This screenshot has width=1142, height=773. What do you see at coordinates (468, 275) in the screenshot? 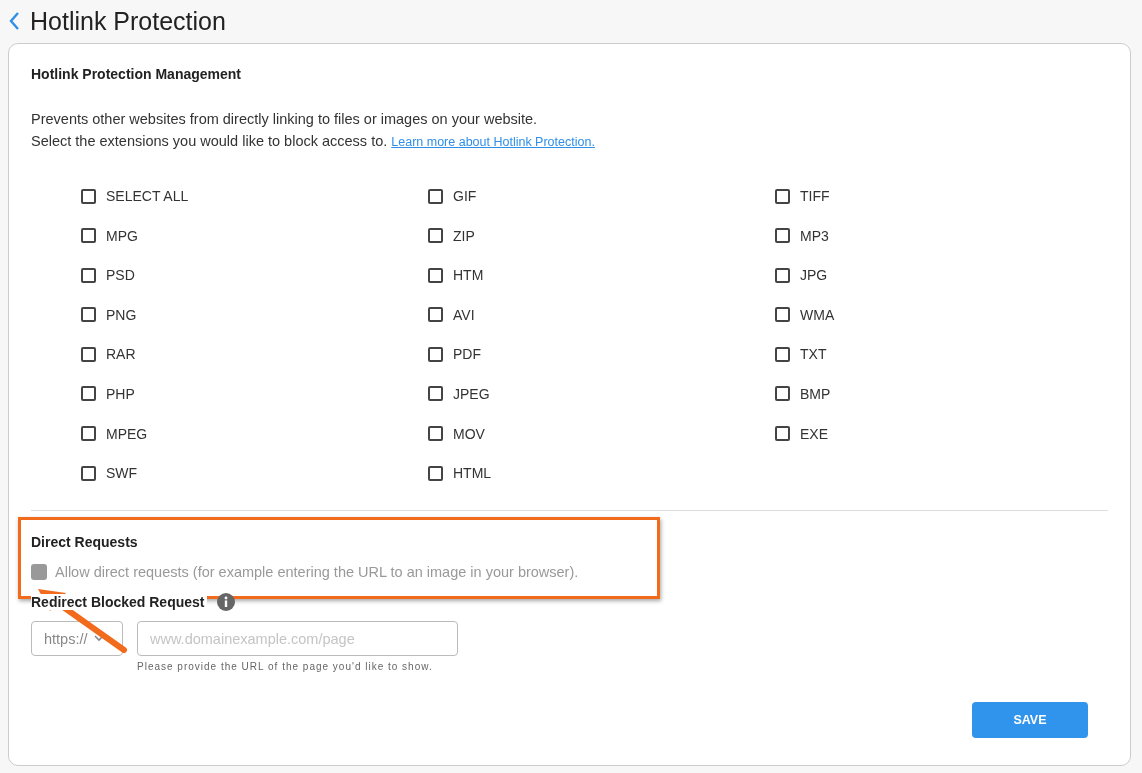
I see `checkbox-label: HTM` at bounding box center [468, 275].